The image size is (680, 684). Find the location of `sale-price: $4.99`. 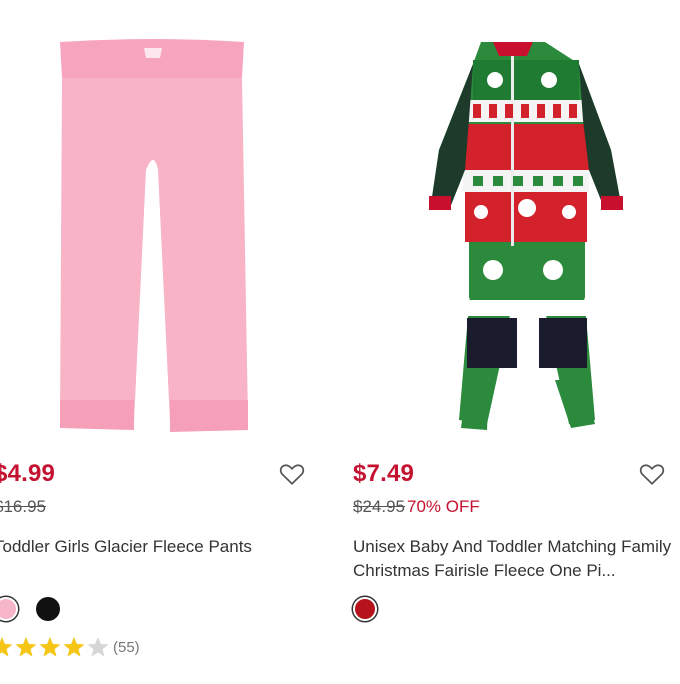

sale-price: $4.99 is located at coordinates (28, 473).